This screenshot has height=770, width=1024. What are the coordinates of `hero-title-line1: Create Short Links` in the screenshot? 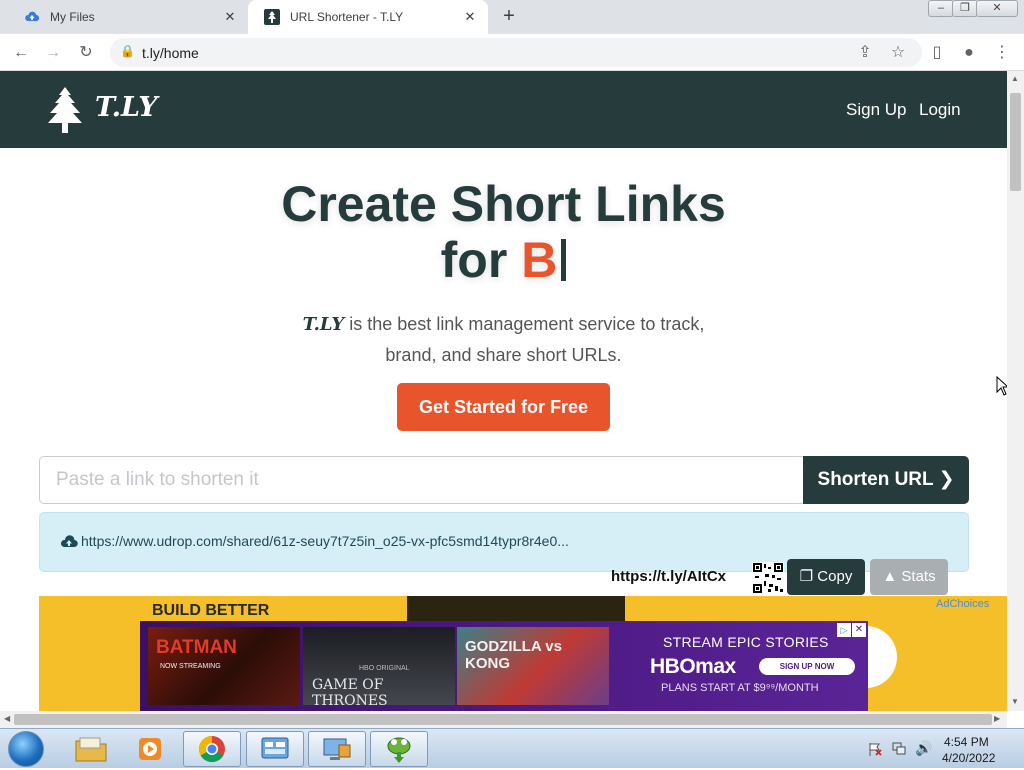 It's located at (503, 204).